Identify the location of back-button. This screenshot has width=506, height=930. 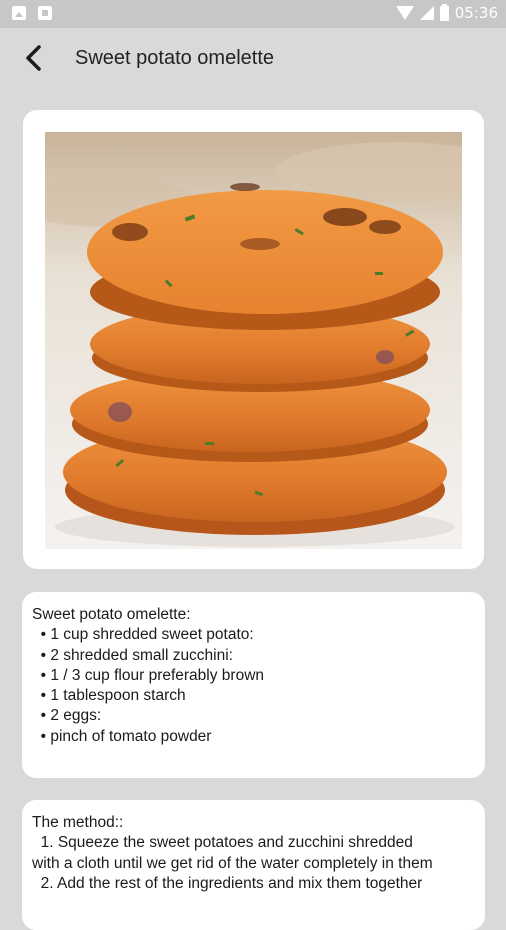
(34, 58).